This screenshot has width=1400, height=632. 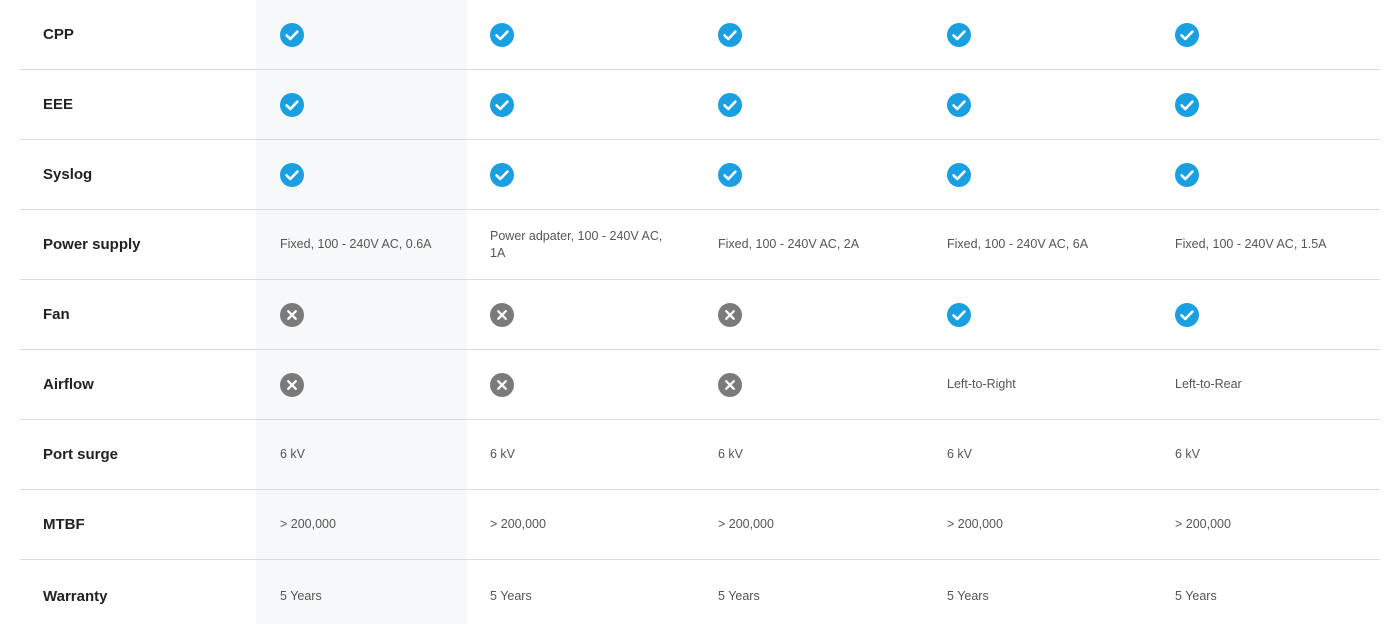 I want to click on row-label: Warranty, so click(x=75, y=596).